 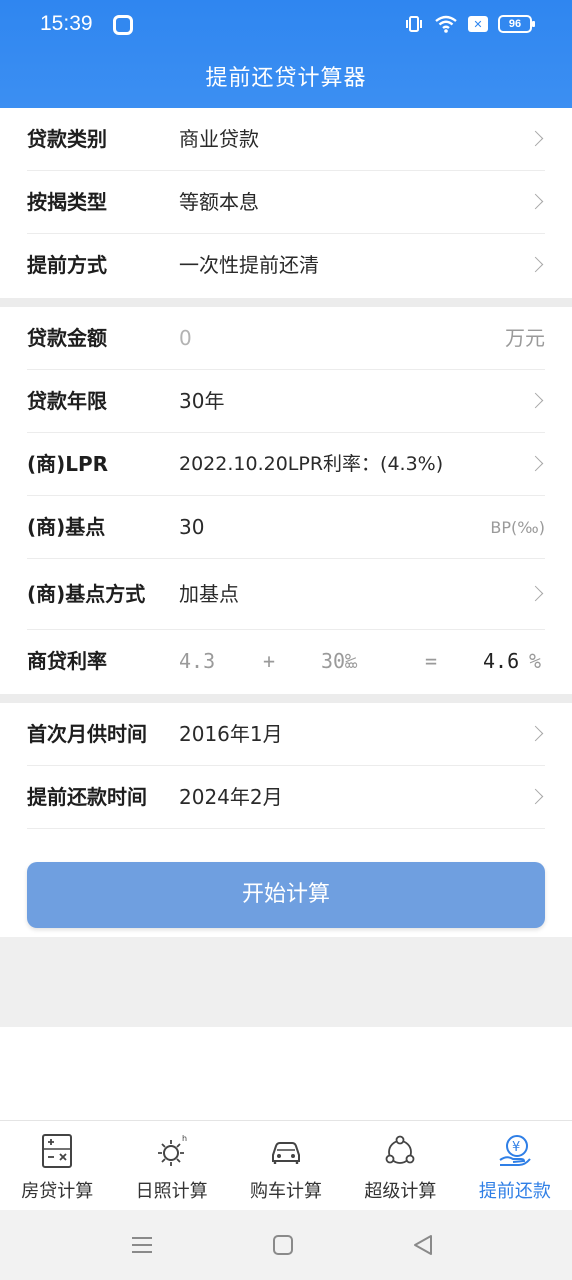 I want to click on vibrate-icon, so click(x=414, y=24).